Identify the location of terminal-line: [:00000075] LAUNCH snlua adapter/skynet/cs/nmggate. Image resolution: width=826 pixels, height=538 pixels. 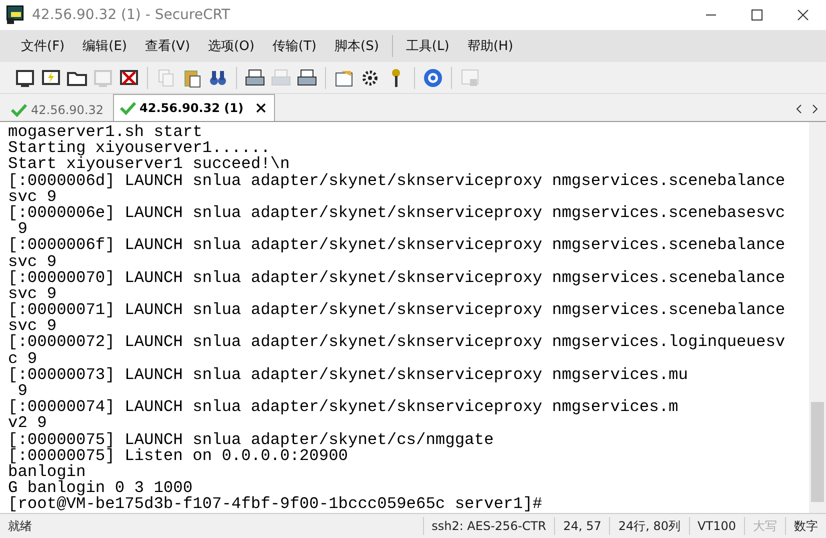
(251, 440).